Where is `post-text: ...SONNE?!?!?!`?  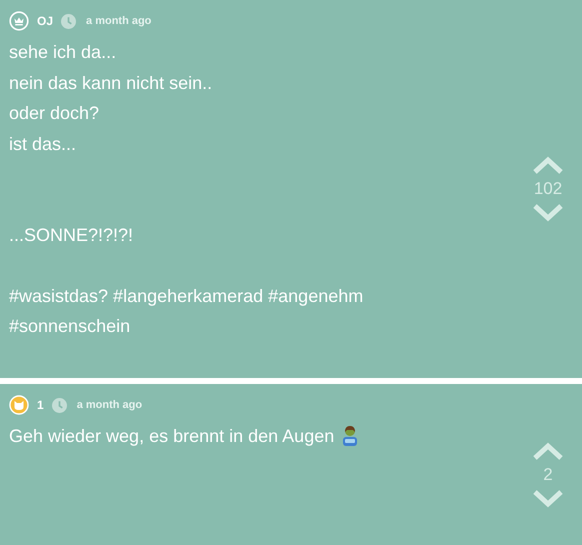
post-text: ...SONNE?!?!?! is located at coordinates (71, 235).